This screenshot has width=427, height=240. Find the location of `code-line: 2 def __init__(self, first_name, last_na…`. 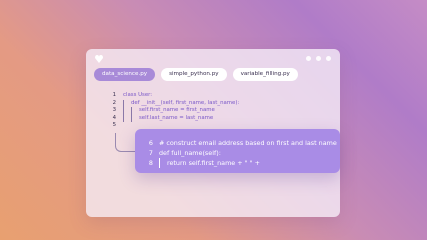

code-line: 2 def __init__(self, first_name, last_na… is located at coordinates (173, 103).